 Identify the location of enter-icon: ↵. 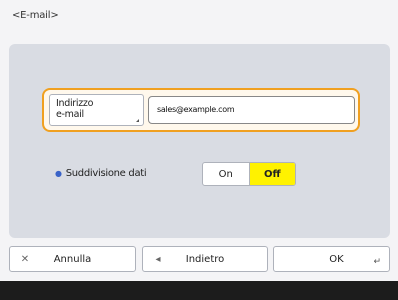
(377, 262).